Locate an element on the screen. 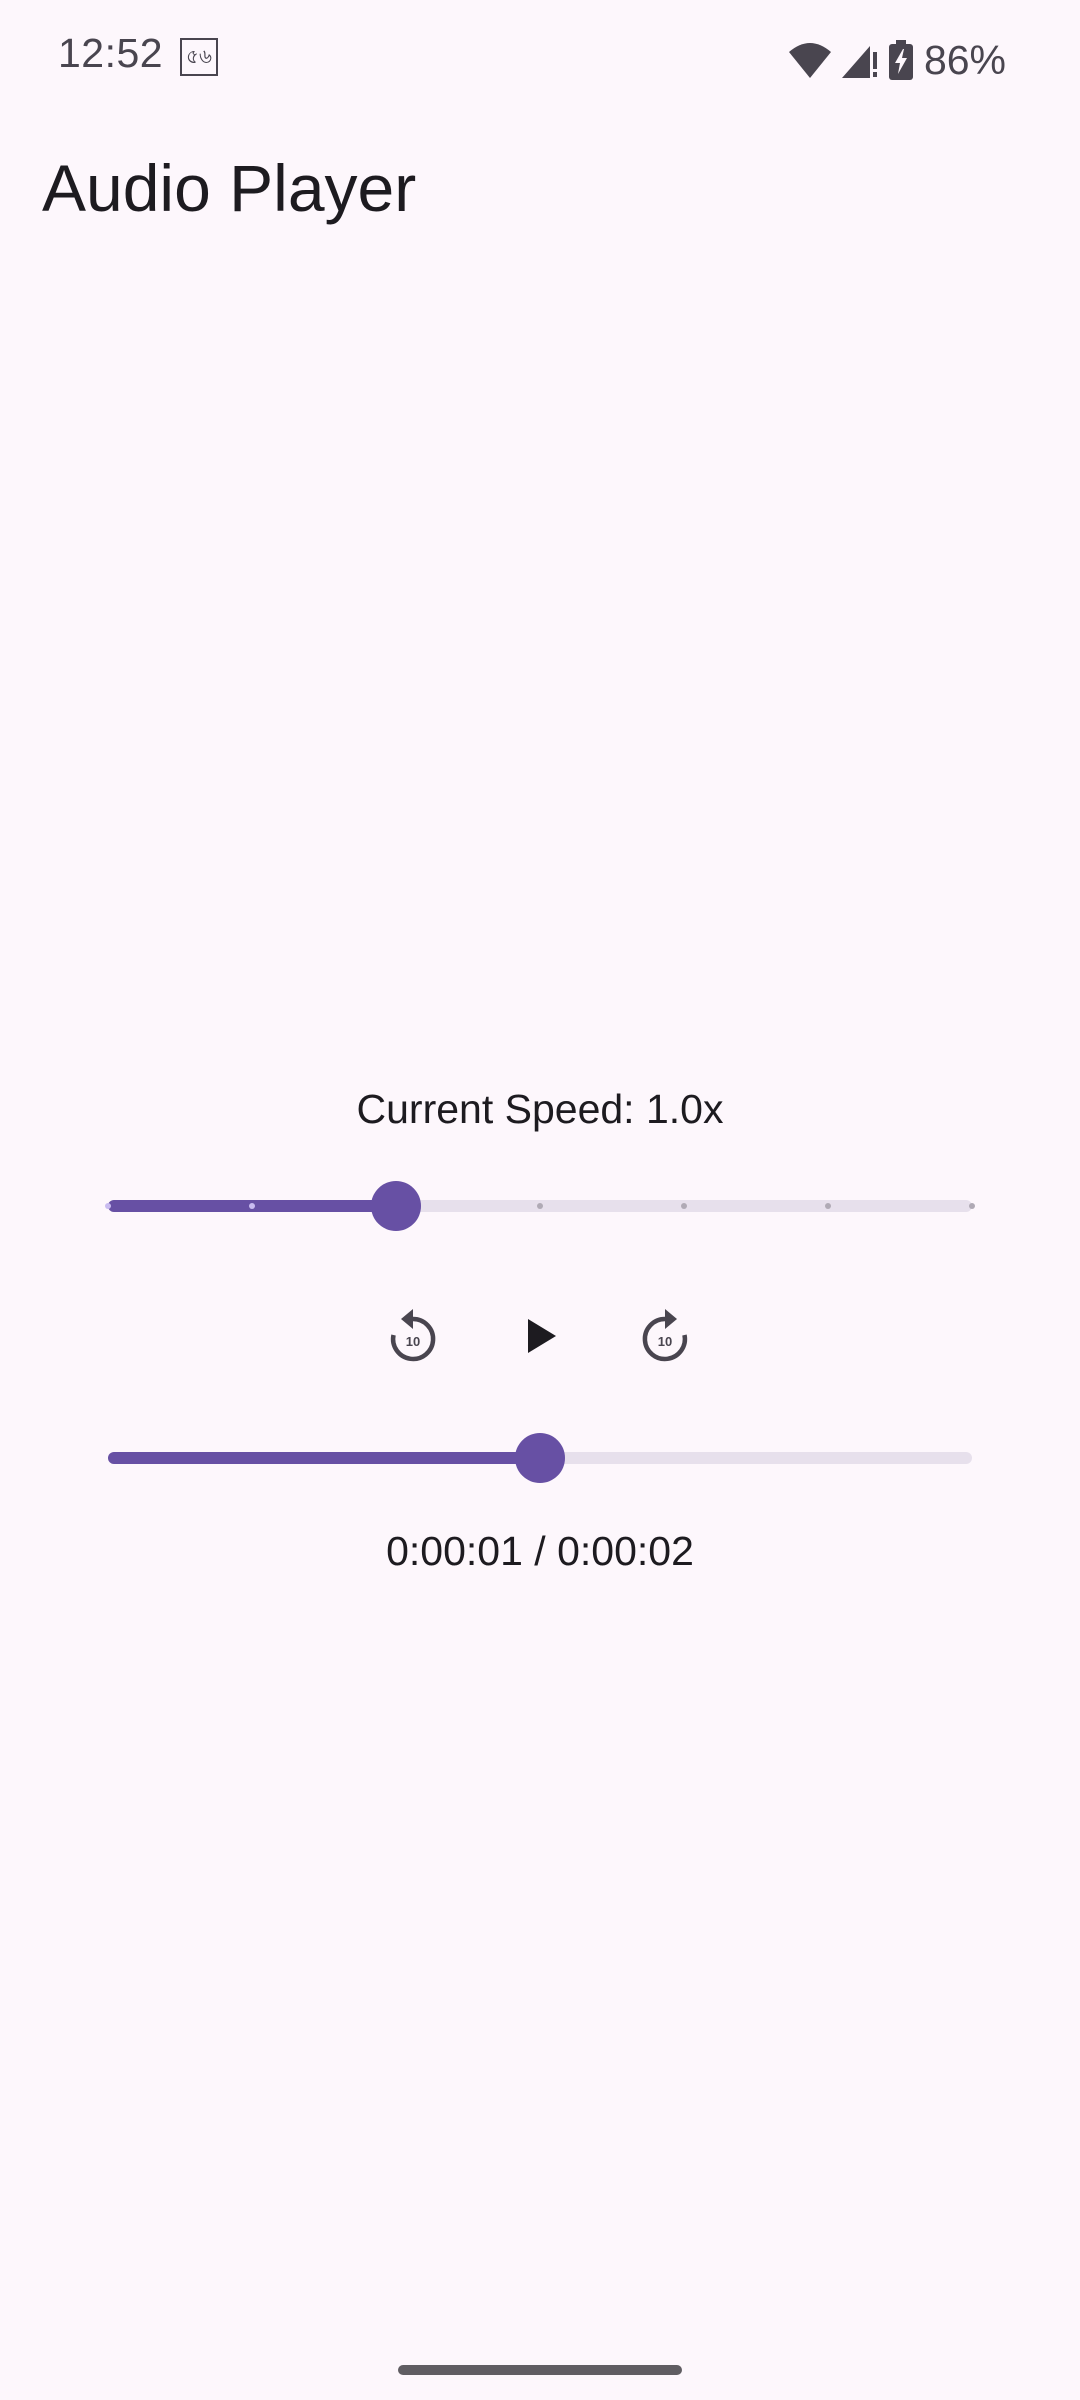  notification-icon: ৫৬ is located at coordinates (199, 57).